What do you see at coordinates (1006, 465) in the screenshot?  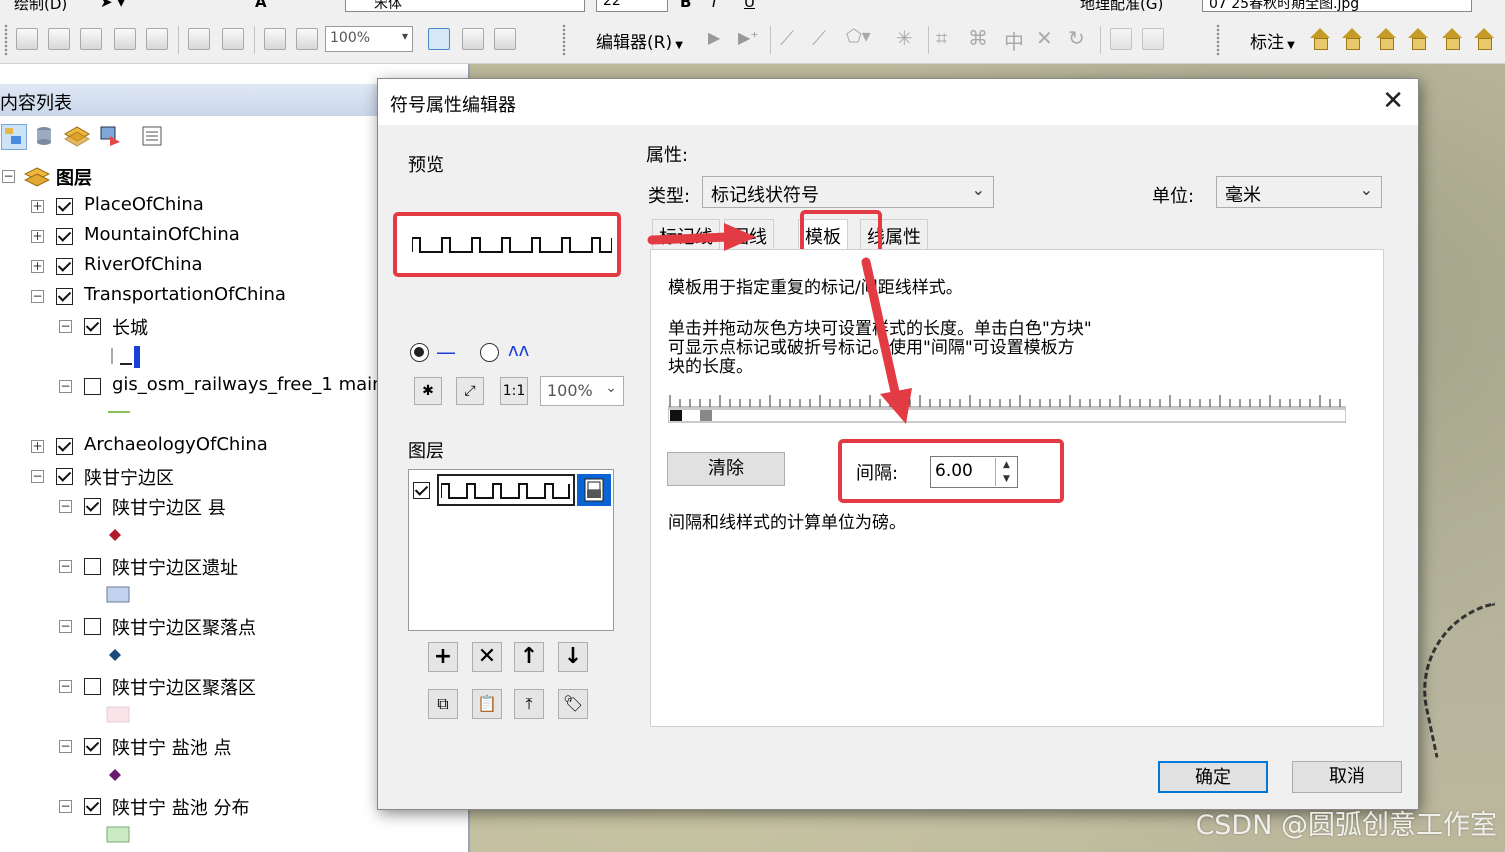 I see `spin-up-icon: ▲` at bounding box center [1006, 465].